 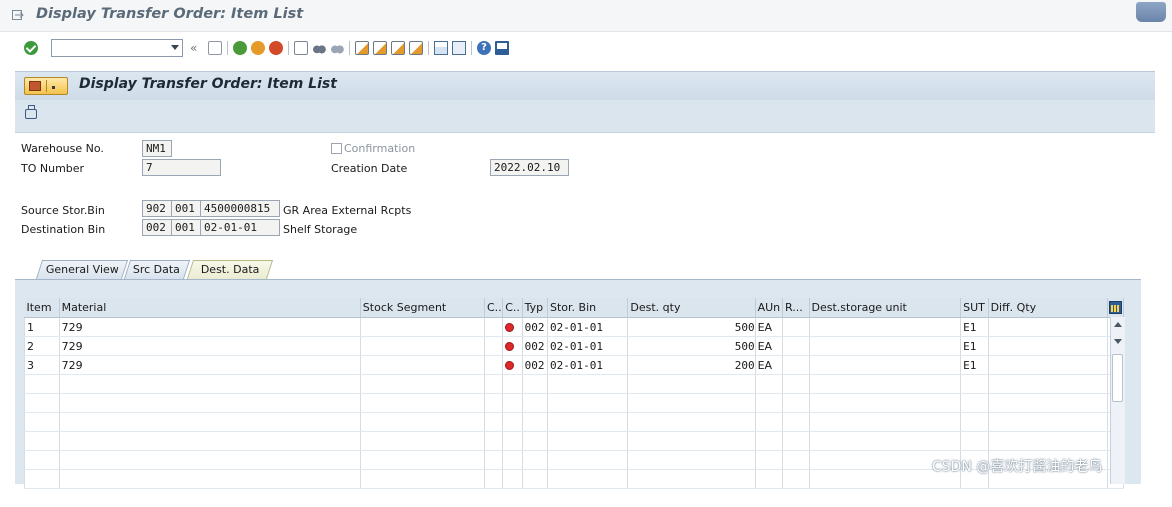 I want to click on dest-bin-section-field: 001, so click(x=186, y=227).